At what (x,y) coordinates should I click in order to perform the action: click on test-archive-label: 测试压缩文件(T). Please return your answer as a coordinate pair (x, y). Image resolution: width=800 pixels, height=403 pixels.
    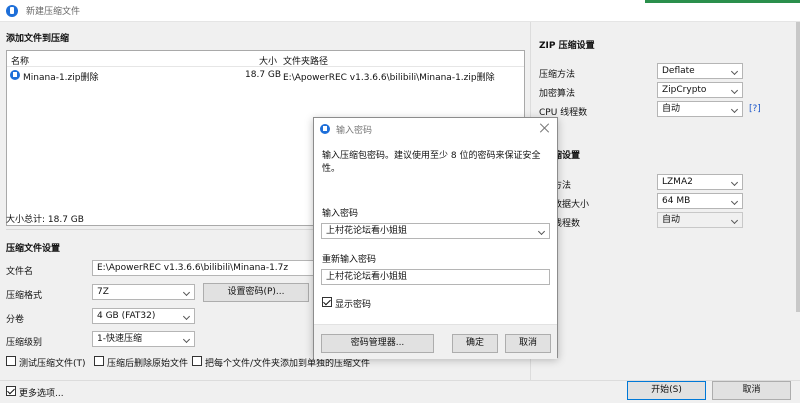
    Looking at the image, I should click on (52, 364).